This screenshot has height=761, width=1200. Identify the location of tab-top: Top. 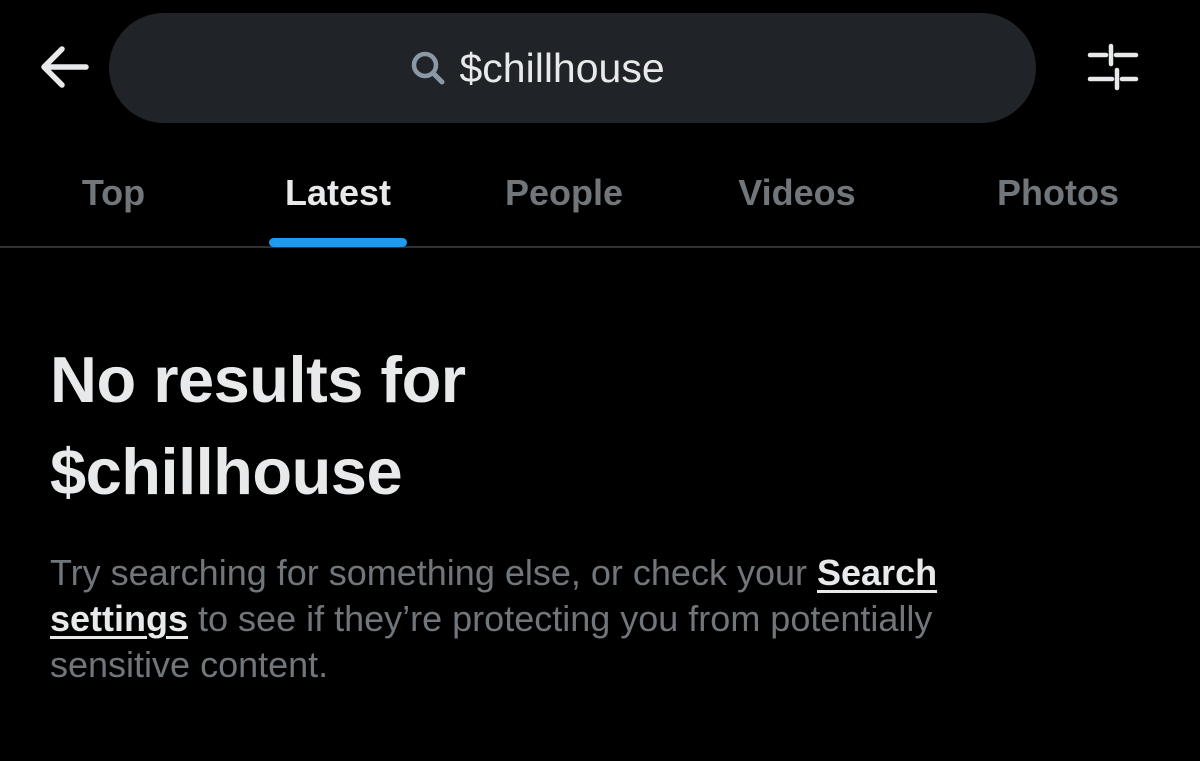
(113, 193).